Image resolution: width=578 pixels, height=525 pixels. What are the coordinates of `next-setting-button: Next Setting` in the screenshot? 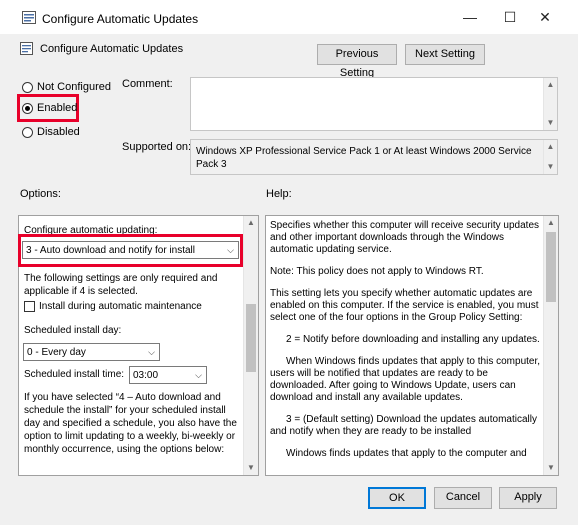 It's located at (445, 54).